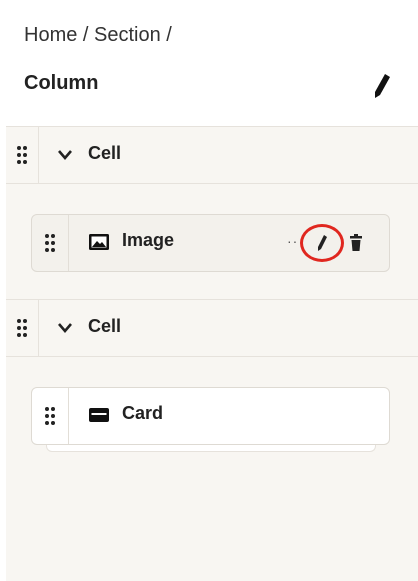 This screenshot has height=581, width=418. What do you see at coordinates (148, 240) in the screenshot?
I see `block-label: Image` at bounding box center [148, 240].